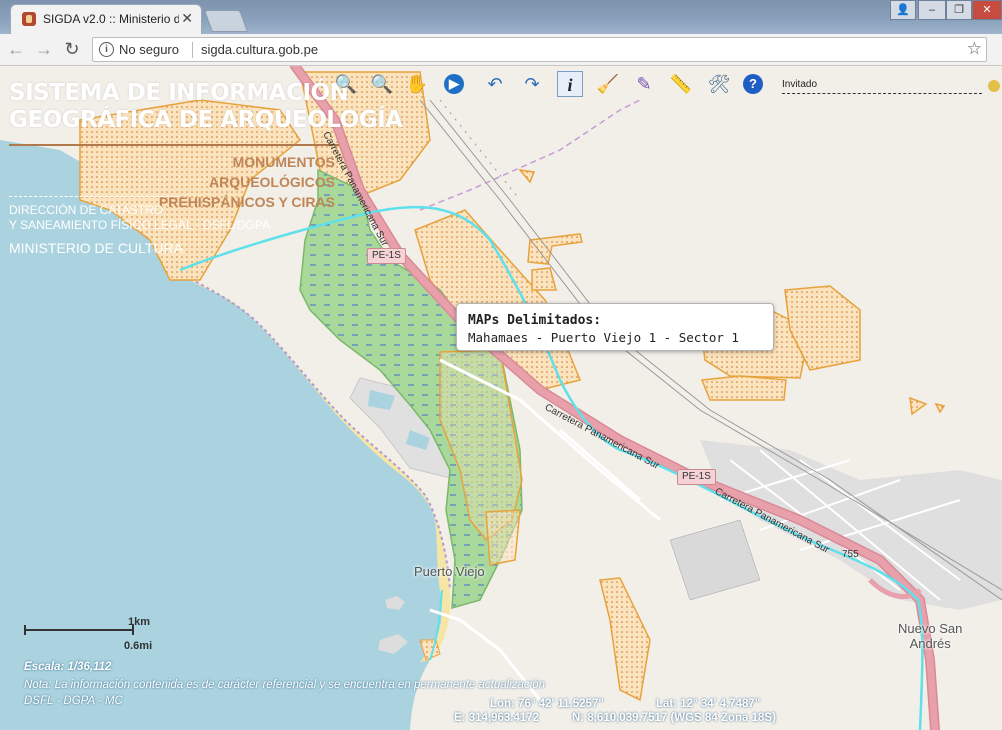 The width and height of the screenshot is (1002, 730). I want to click on user-underline, so click(882, 93).